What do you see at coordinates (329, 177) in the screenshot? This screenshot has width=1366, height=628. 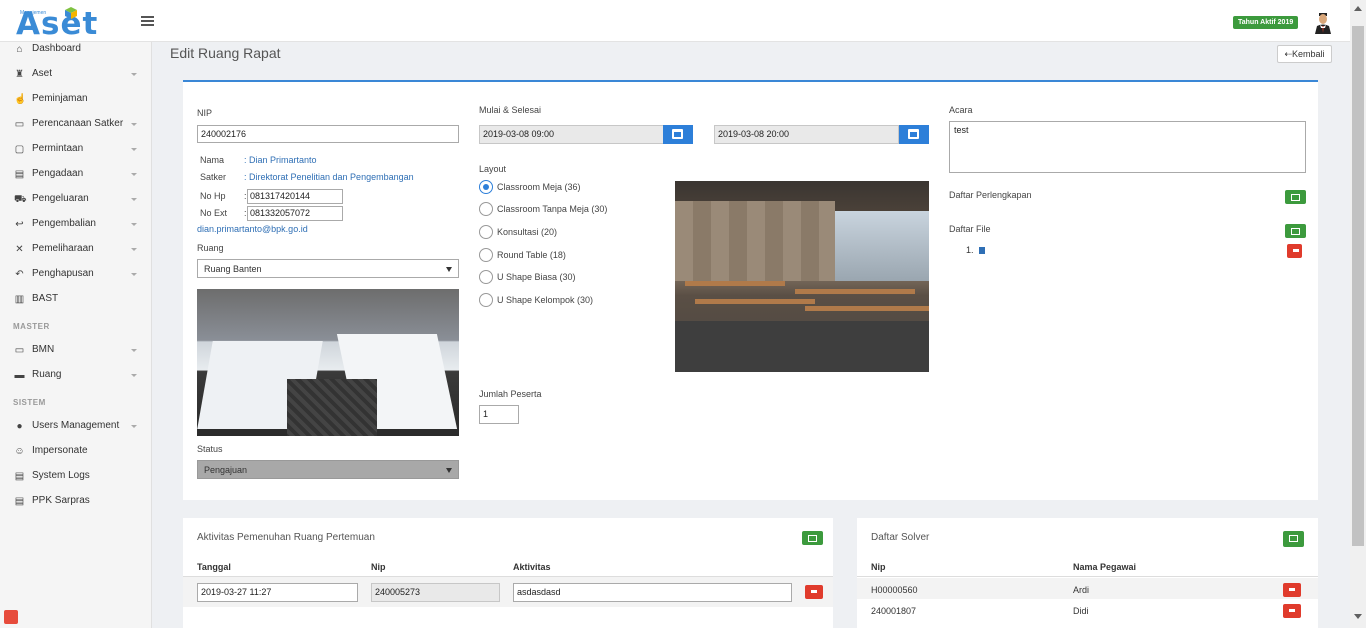 I see `satker-value: : Direktorat Penelitian dan Pengembangan` at bounding box center [329, 177].